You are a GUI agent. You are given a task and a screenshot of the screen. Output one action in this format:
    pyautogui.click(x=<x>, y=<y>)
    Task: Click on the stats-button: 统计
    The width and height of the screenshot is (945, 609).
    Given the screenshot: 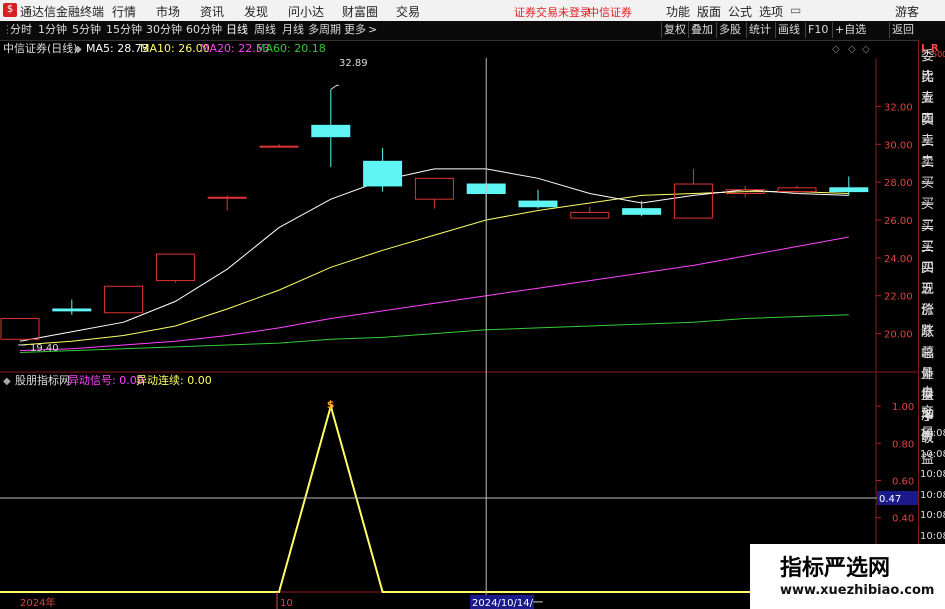 What is the action you would take?
    pyautogui.click(x=759, y=30)
    